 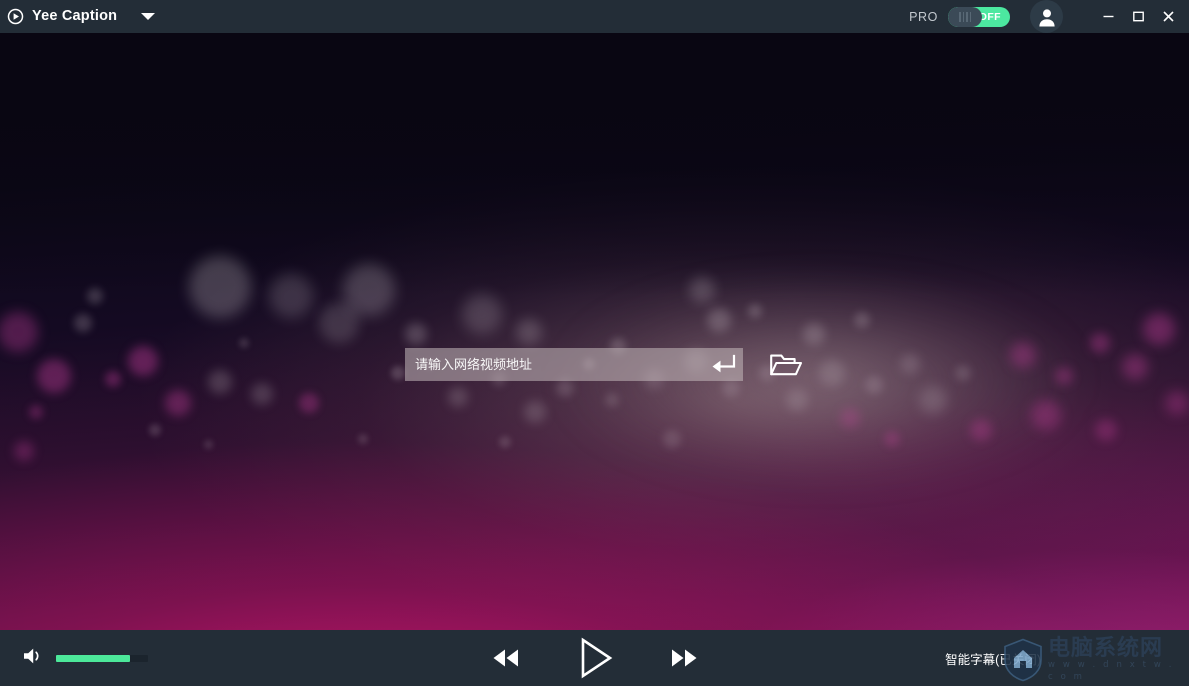 I want to click on rewind-button, so click(x=506, y=658).